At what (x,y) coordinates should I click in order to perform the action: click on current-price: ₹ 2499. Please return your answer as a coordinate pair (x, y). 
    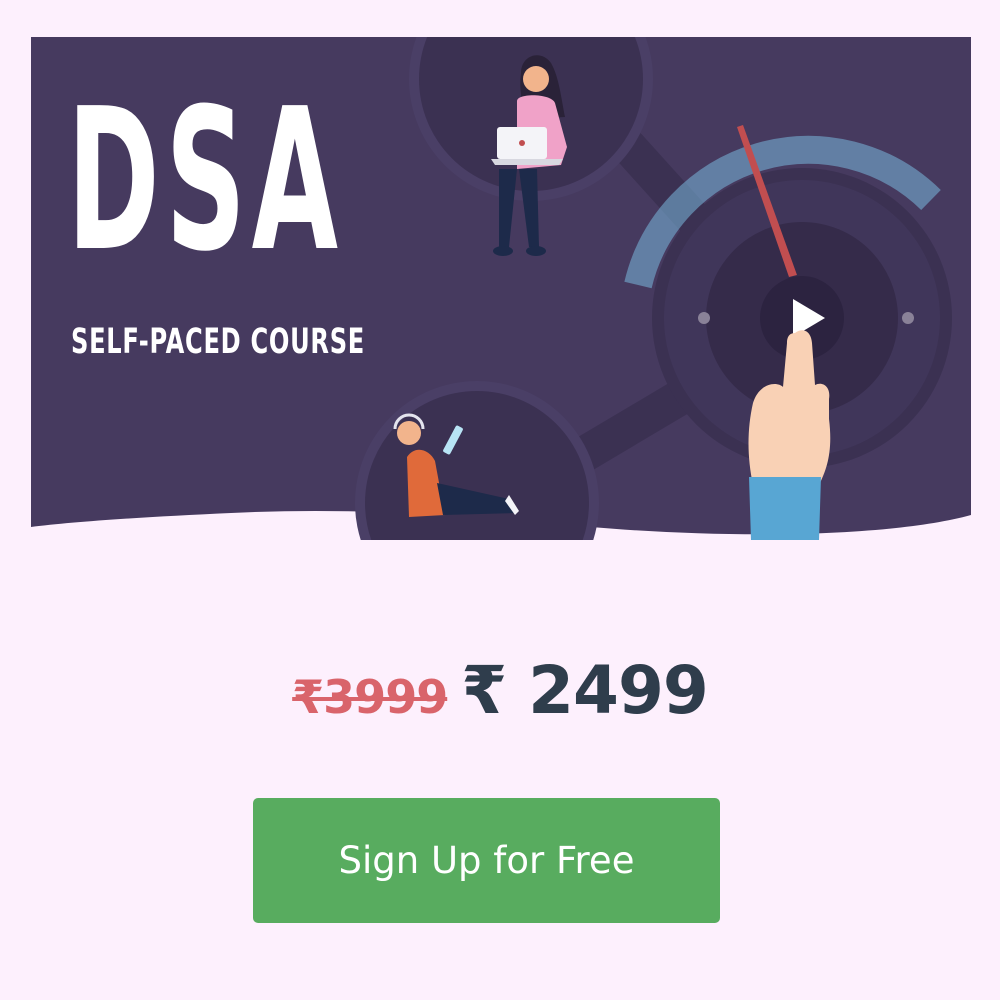
    Looking at the image, I should click on (585, 690).